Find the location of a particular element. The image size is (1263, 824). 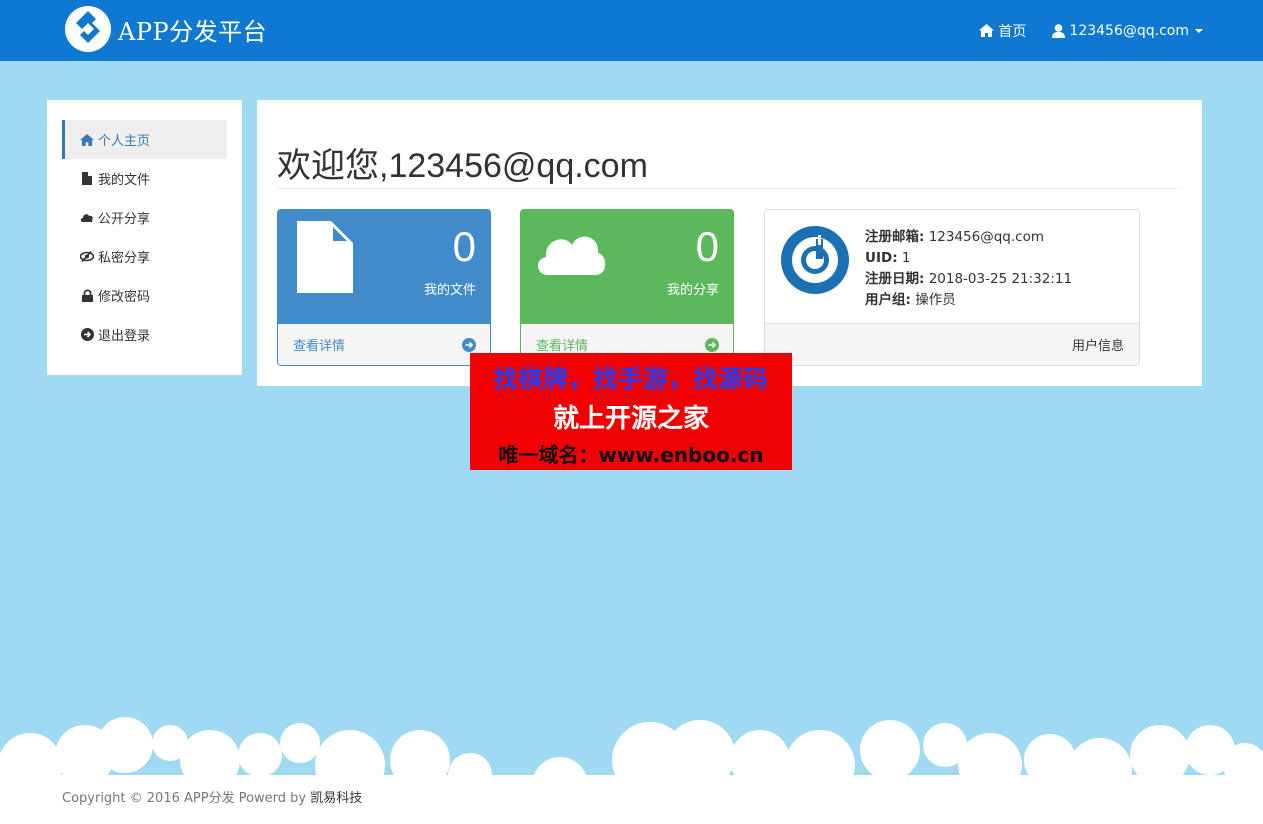

user-email-row: 注册邮箱: 123456@qq.com is located at coordinates (968, 237).